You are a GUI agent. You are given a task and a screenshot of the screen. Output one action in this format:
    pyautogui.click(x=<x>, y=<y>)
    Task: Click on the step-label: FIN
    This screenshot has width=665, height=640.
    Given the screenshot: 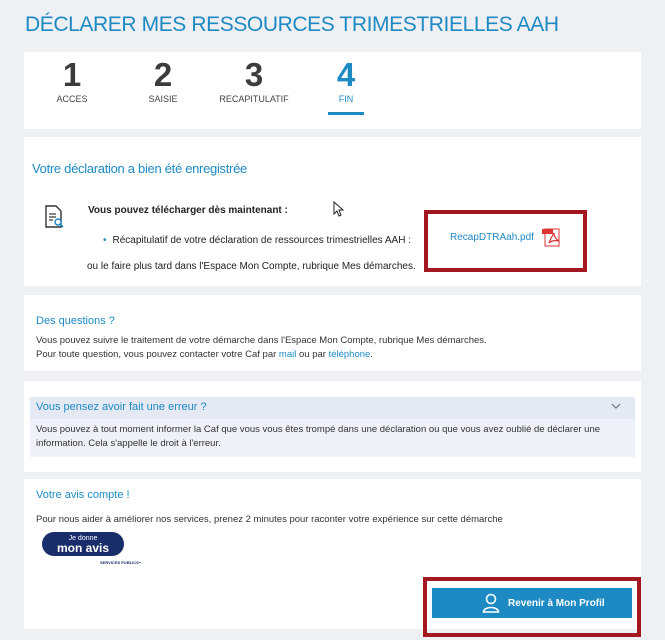 What is the action you would take?
    pyautogui.click(x=346, y=99)
    